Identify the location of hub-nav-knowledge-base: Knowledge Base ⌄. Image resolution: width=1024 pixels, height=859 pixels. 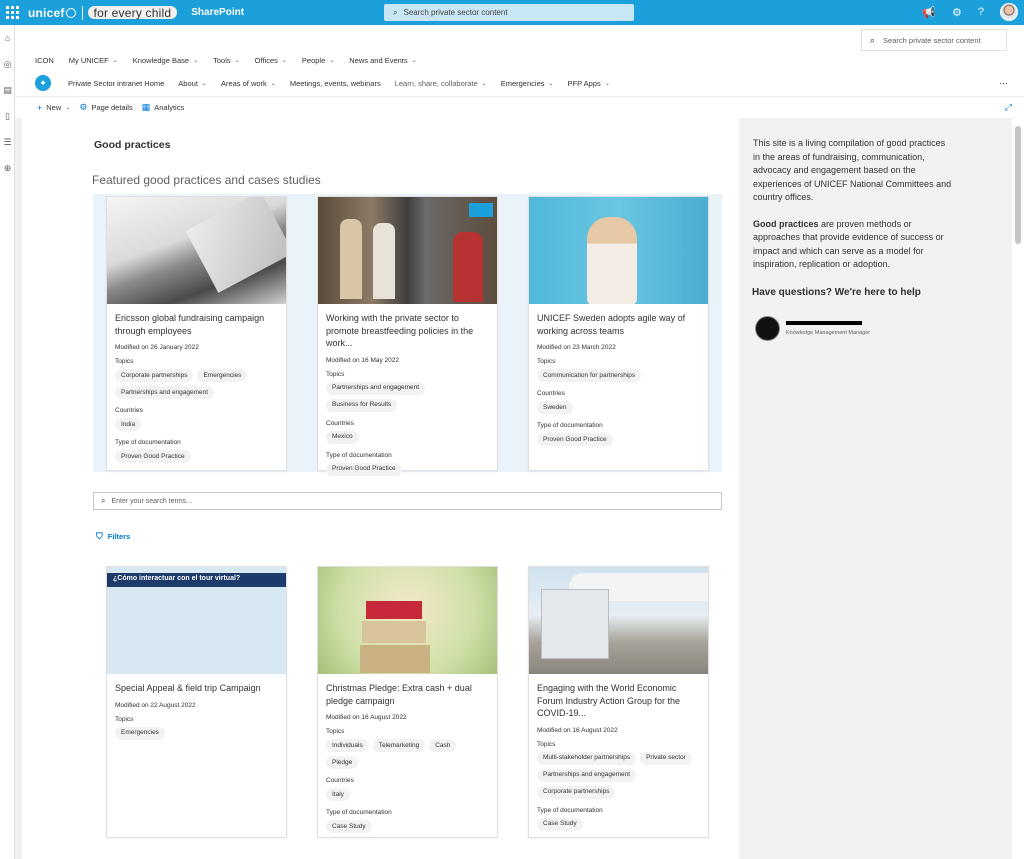
(165, 60).